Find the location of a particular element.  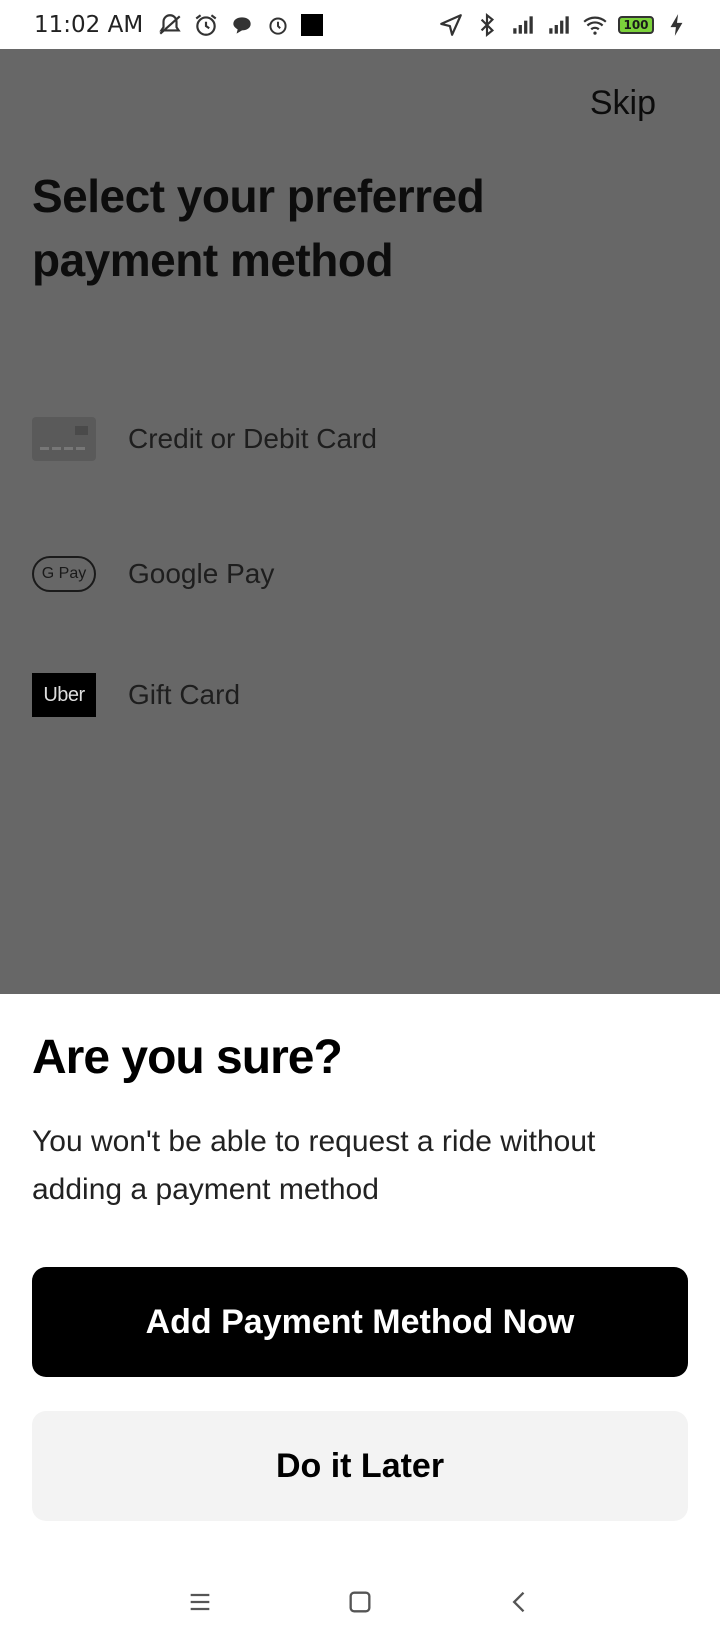

do-it-later-button: Do it Later is located at coordinates (360, 1466).